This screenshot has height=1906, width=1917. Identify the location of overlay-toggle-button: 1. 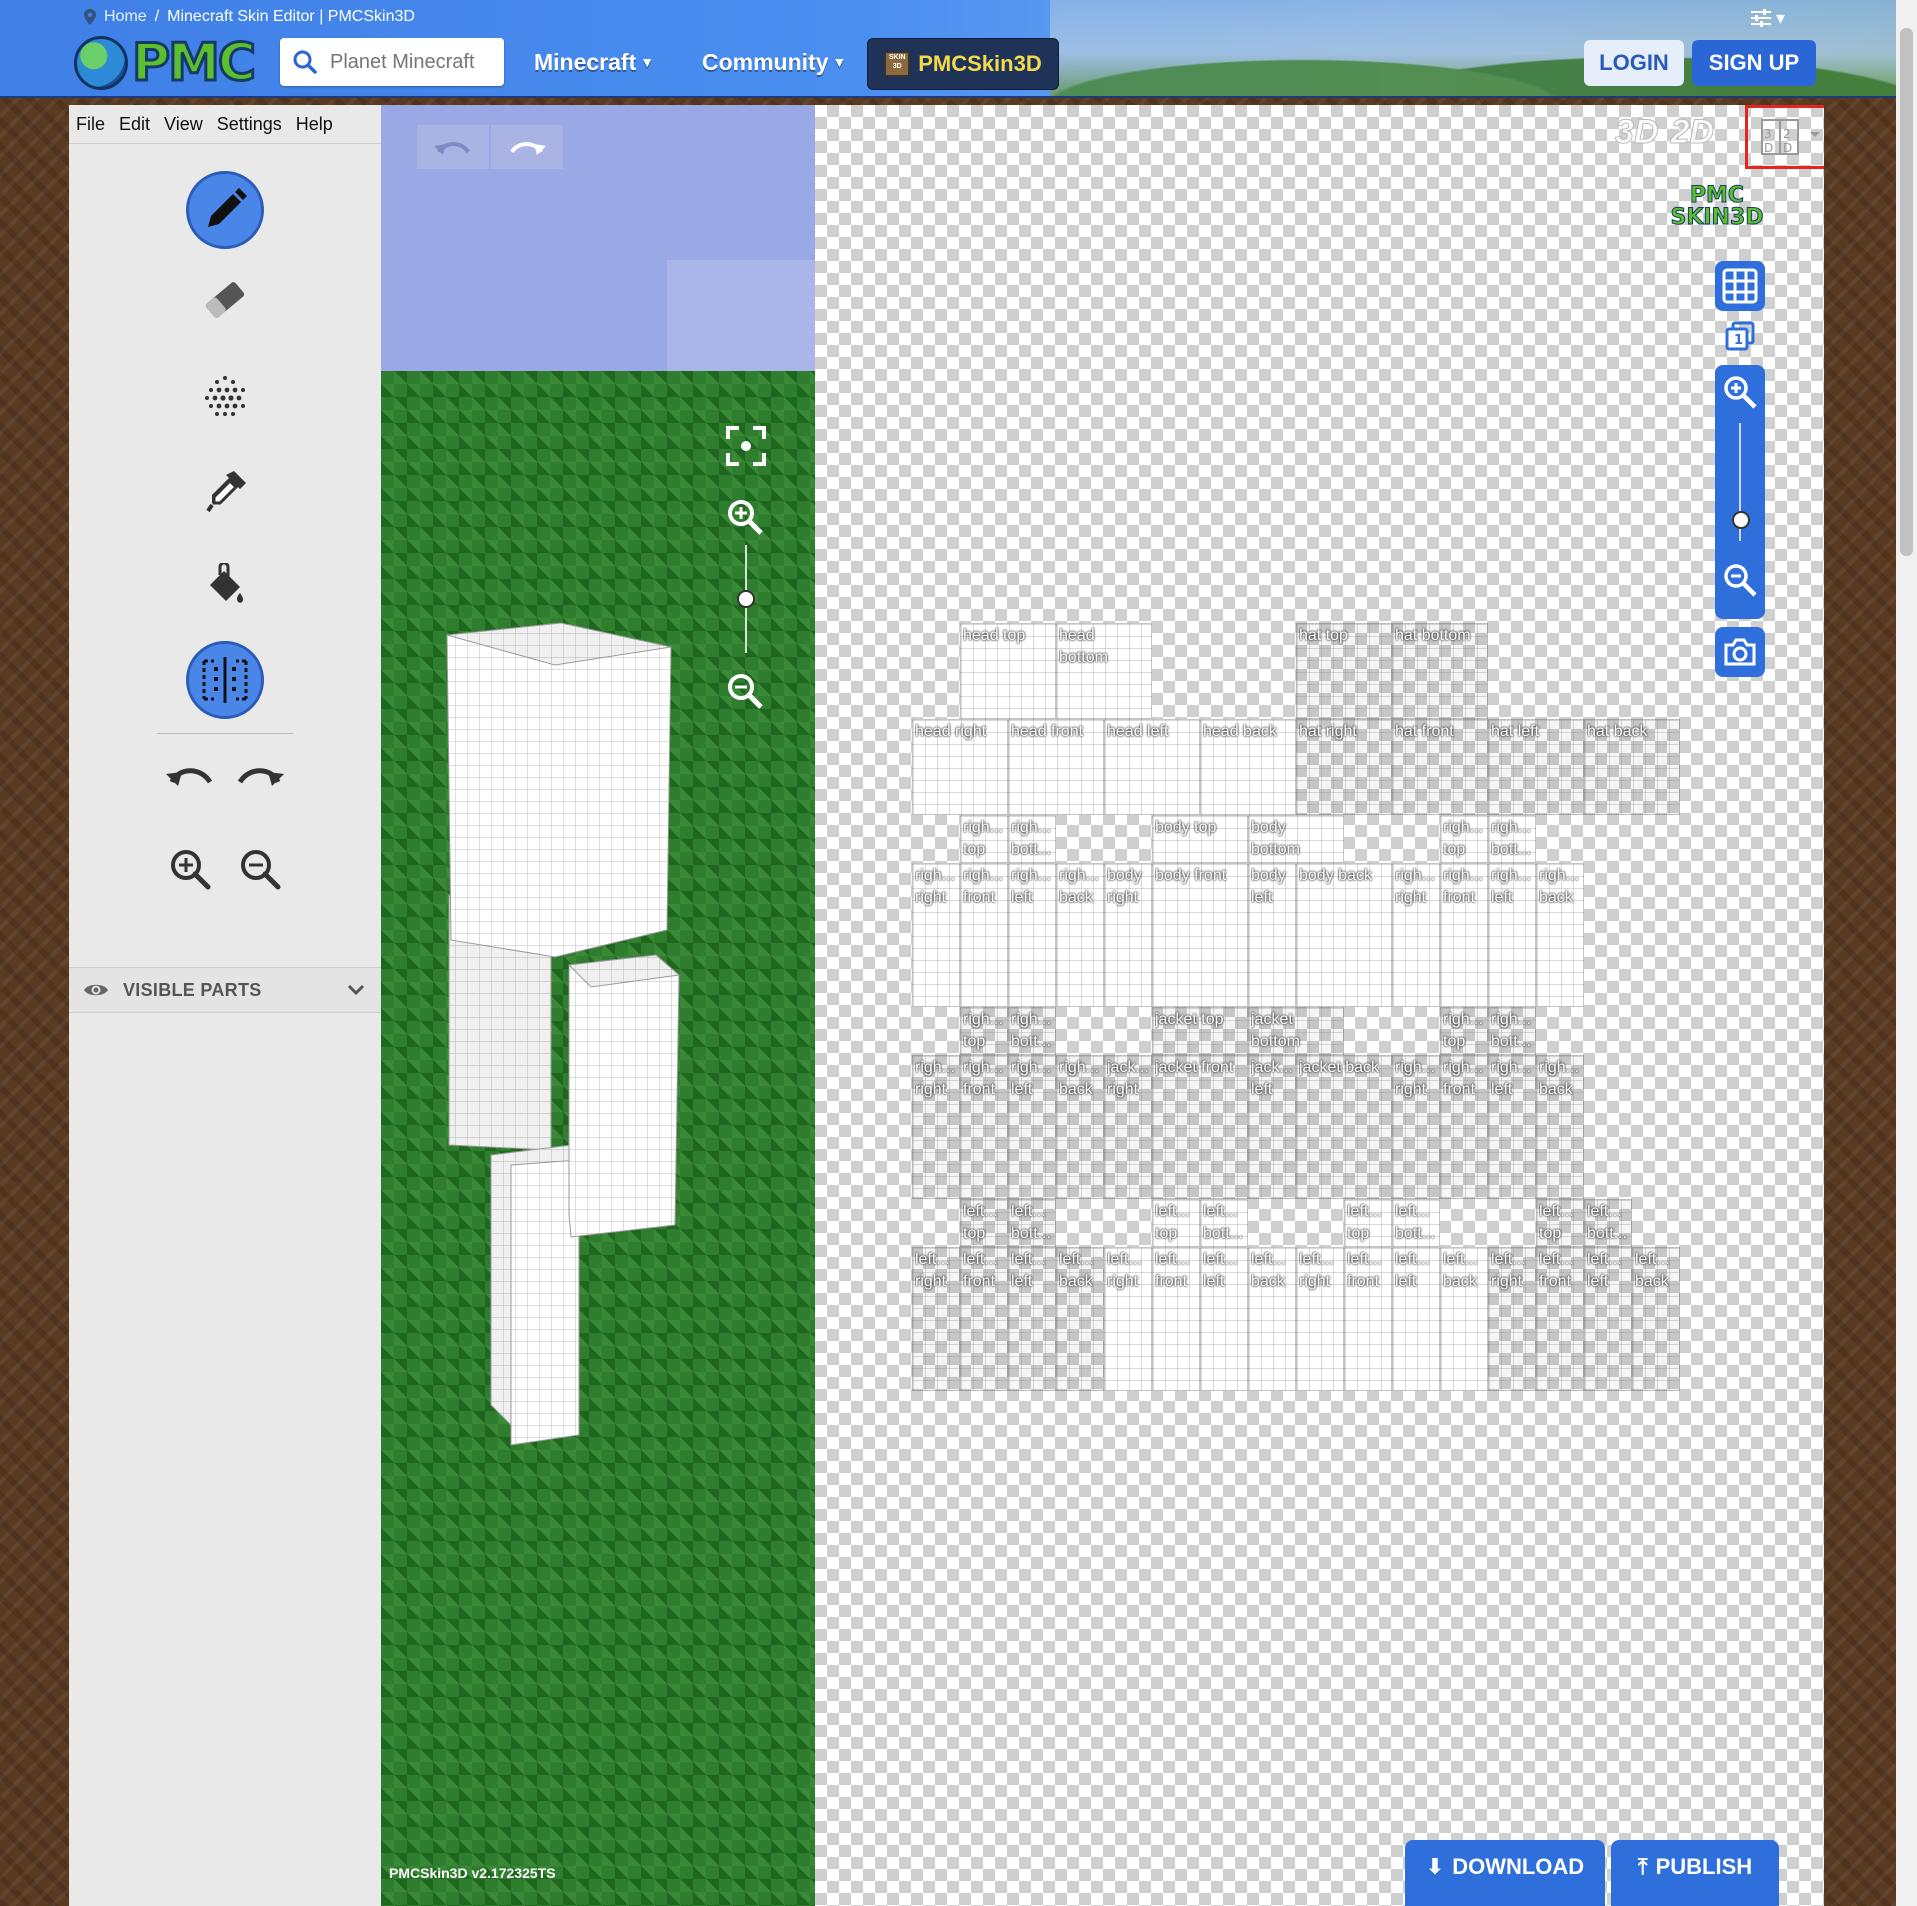
(1740, 336).